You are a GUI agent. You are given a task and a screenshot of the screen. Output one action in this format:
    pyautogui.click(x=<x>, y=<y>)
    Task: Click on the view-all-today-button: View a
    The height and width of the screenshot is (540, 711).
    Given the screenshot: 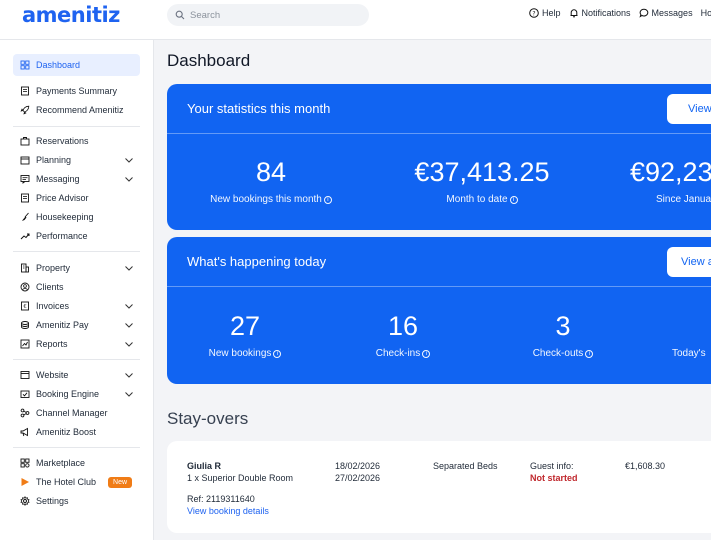 What is the action you would take?
    pyautogui.click(x=689, y=262)
    